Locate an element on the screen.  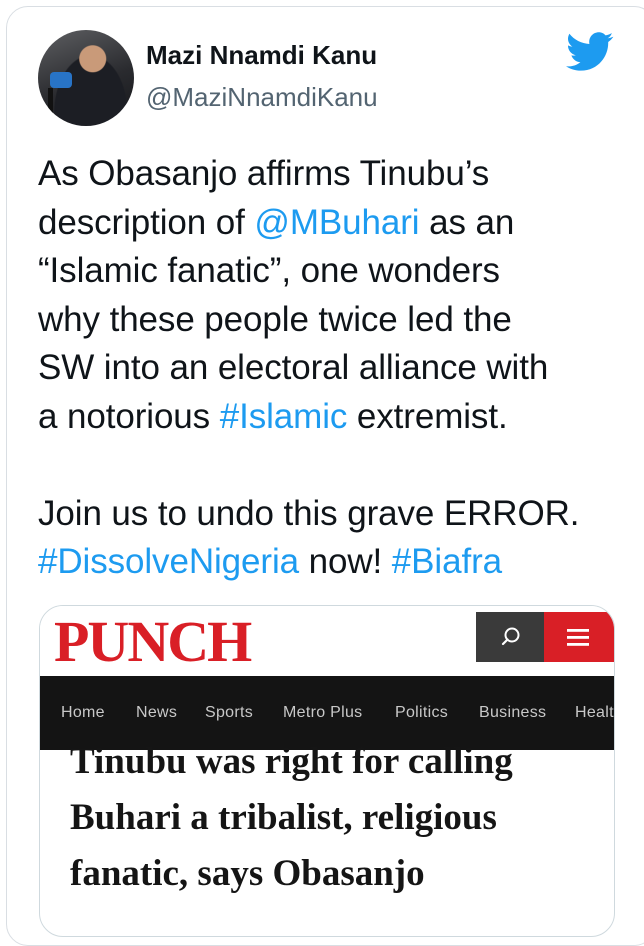
headline-line: Tinubu was right for calling is located at coordinates (291, 761).